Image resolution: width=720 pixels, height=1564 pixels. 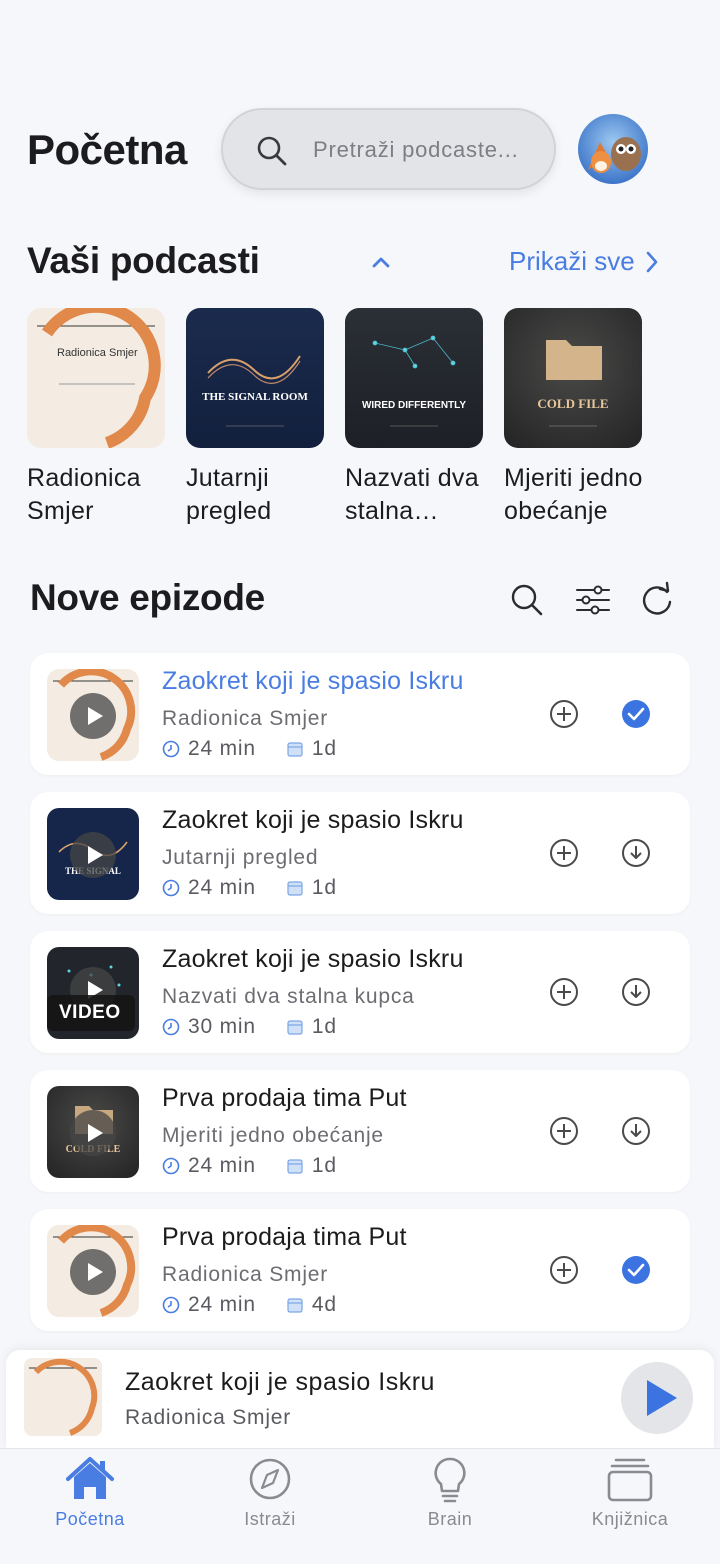 I want to click on podcast-cover: THE SIGNAL ROOM, so click(x=255, y=378).